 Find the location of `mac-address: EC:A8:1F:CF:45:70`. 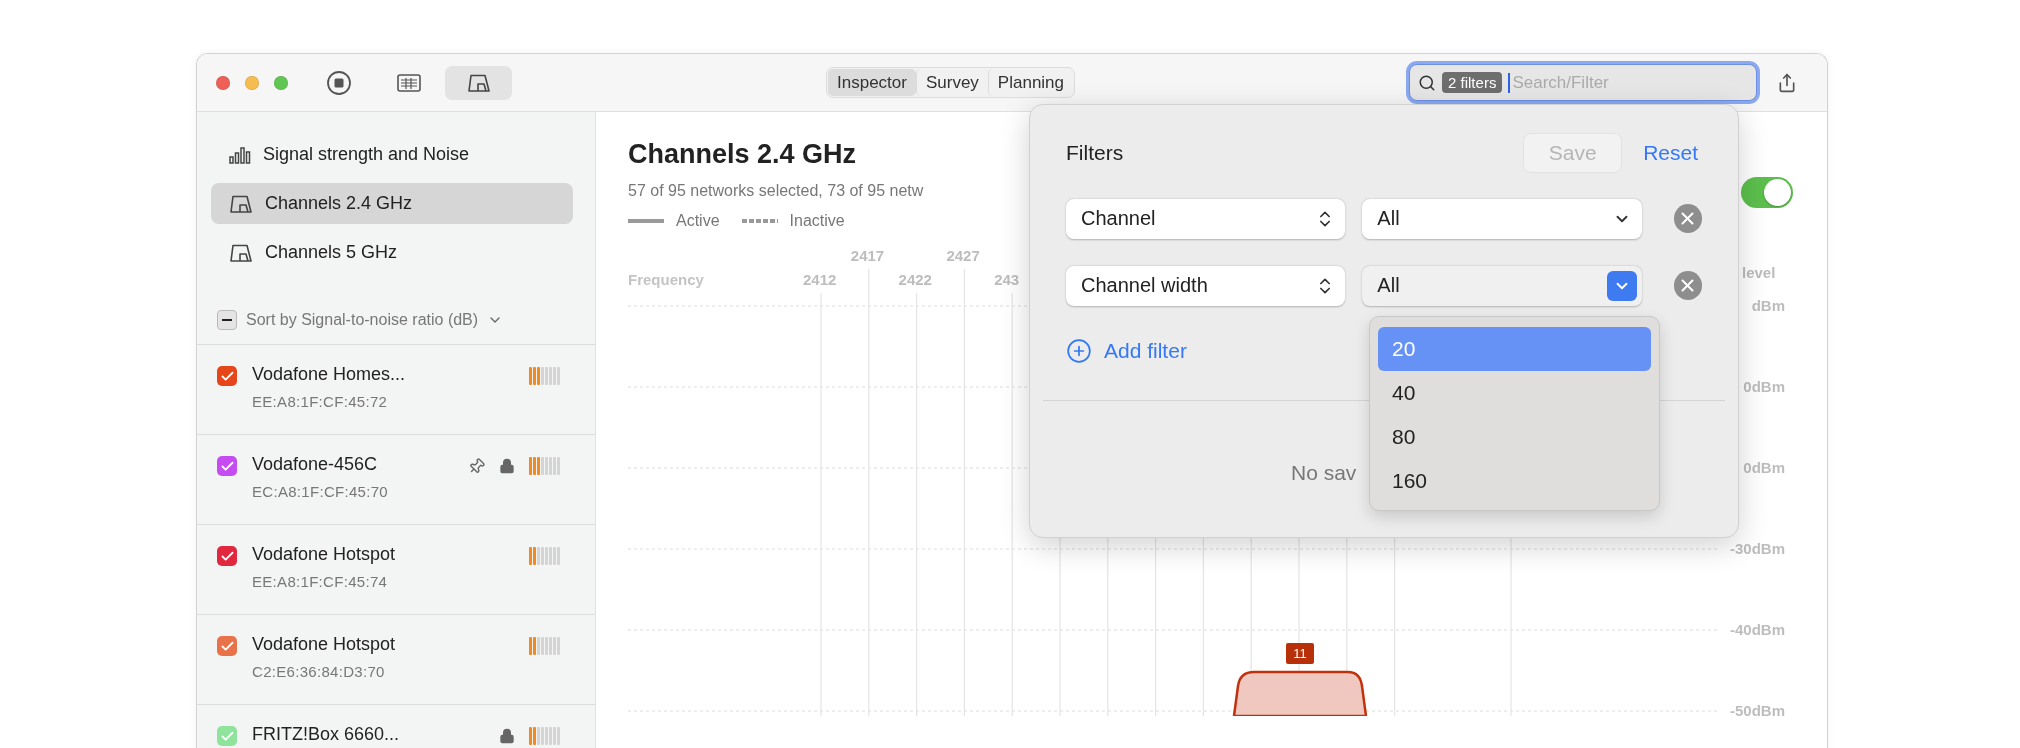

mac-address: EC:A8:1F:CF:45:70 is located at coordinates (320, 491).